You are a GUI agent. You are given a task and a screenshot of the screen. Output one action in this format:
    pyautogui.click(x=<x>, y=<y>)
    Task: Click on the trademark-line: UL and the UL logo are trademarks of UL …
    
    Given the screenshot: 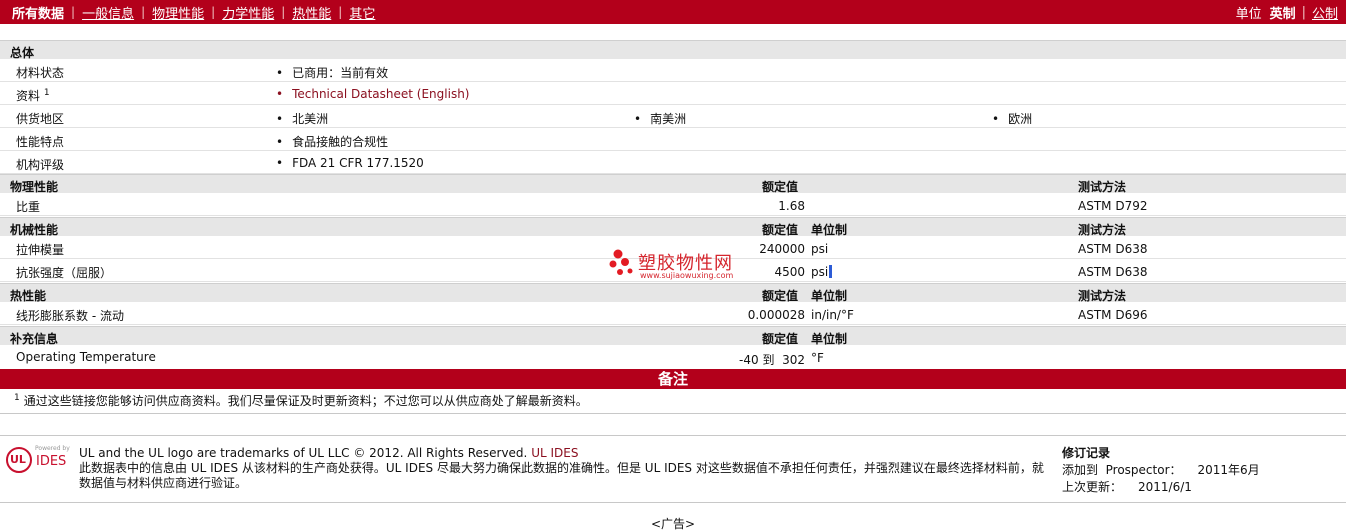 What is the action you would take?
    pyautogui.click(x=566, y=453)
    